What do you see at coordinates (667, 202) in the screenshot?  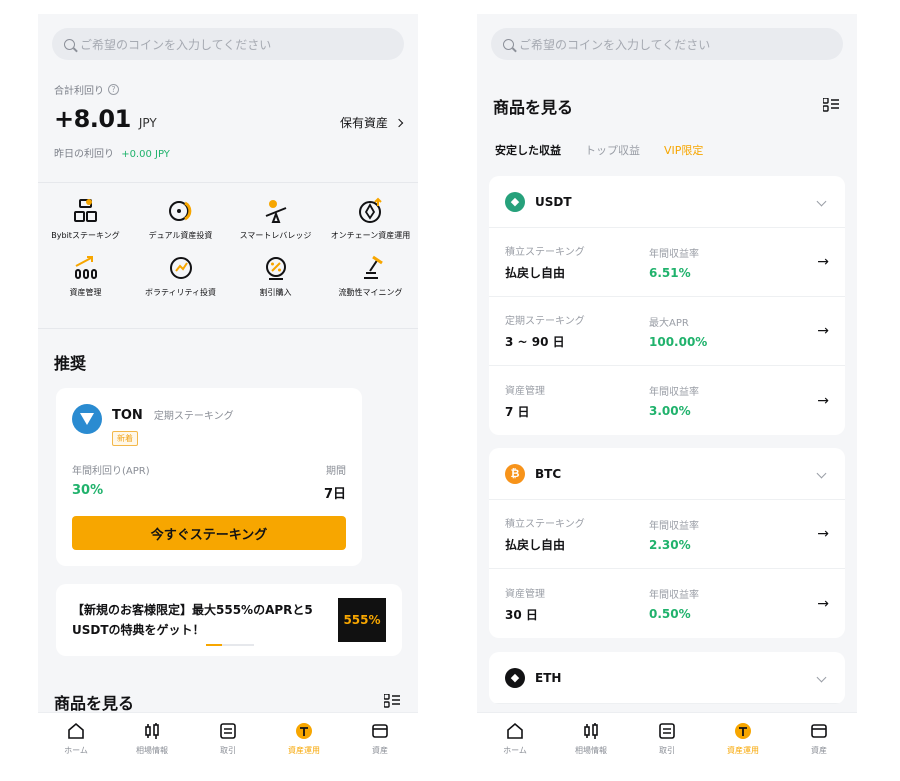 I see `coin-header: ◆ USDT` at bounding box center [667, 202].